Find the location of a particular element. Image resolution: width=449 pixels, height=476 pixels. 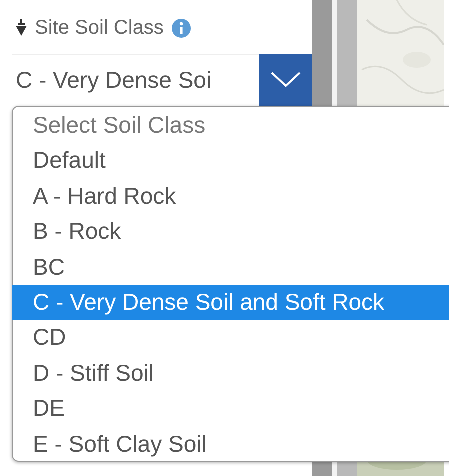

dropdown-option: A - Hard Rock is located at coordinates (231, 196).